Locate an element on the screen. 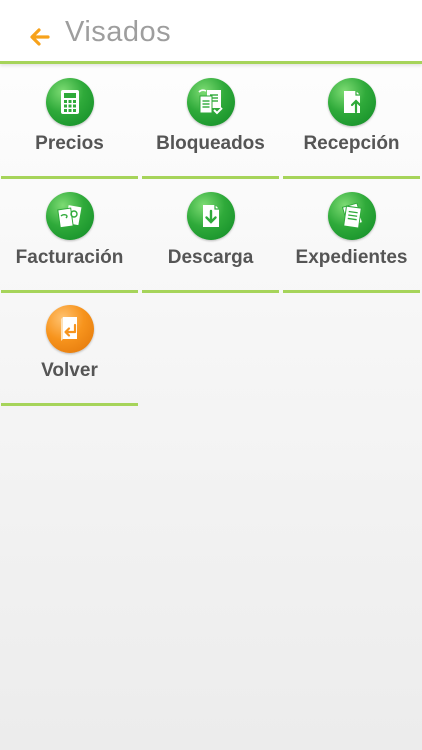  invoice-icon is located at coordinates (69, 216).